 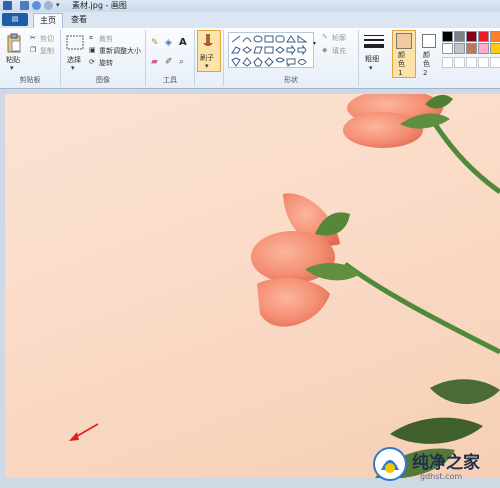 I want to click on outline-button: 轮廓, so click(x=339, y=38).